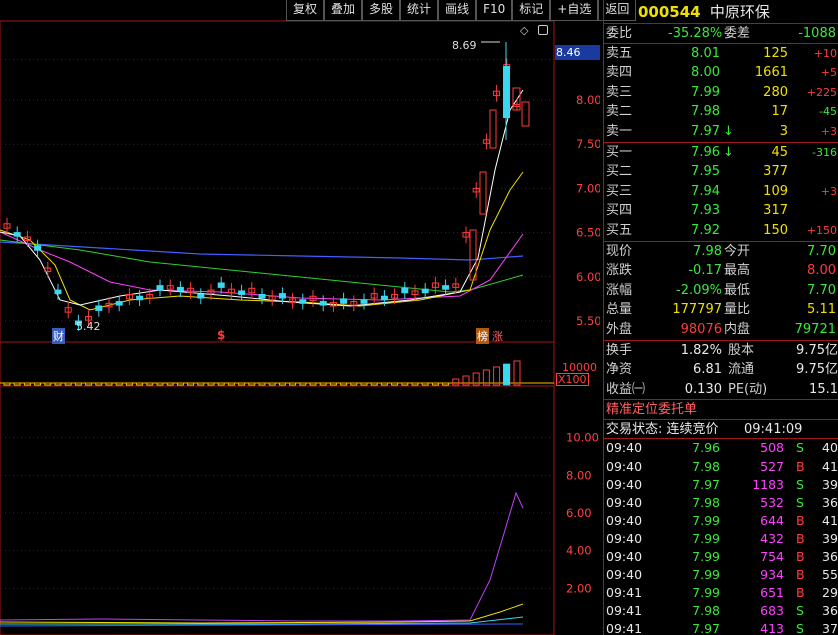 This screenshot has width=838, height=635. Describe the element at coordinates (543, 30) in the screenshot. I see `panel-toggle-icon` at that location.